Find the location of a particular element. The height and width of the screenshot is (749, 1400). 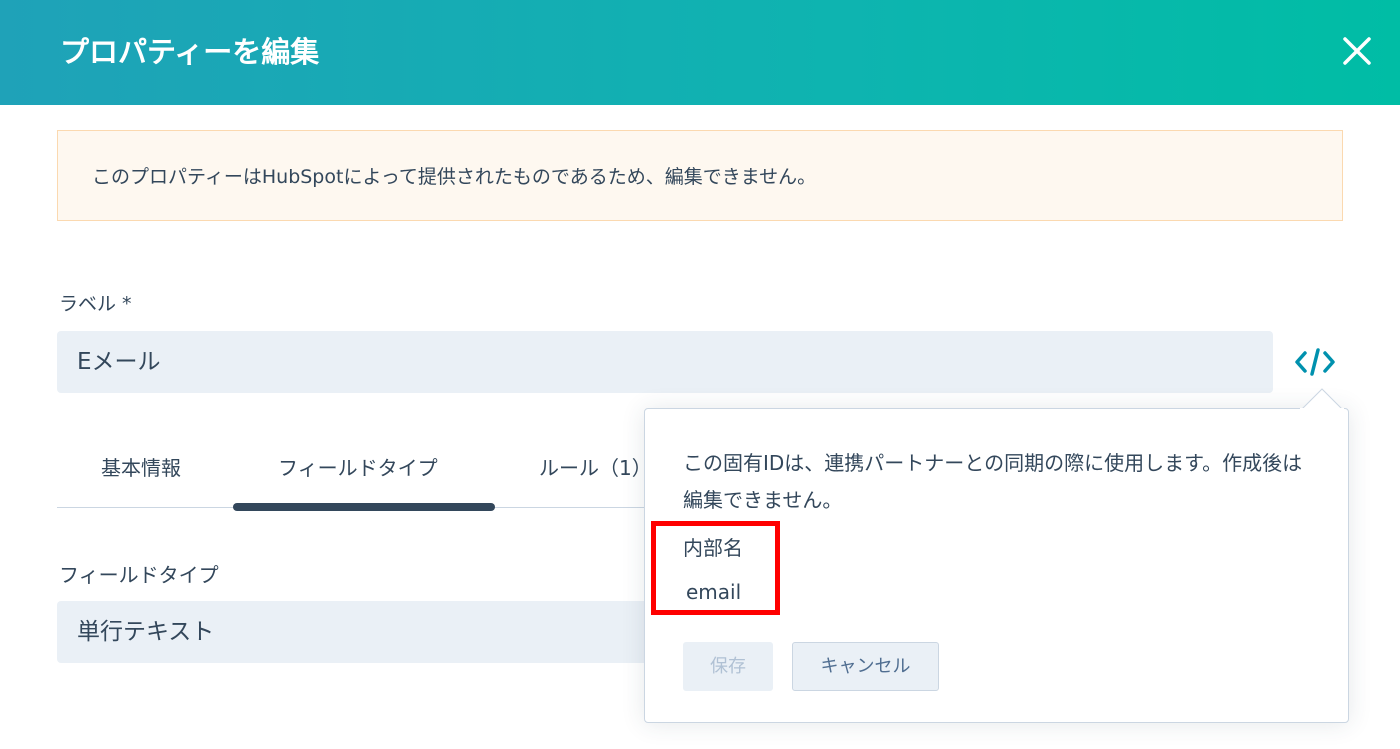

label-input: Eメール is located at coordinates (665, 362).